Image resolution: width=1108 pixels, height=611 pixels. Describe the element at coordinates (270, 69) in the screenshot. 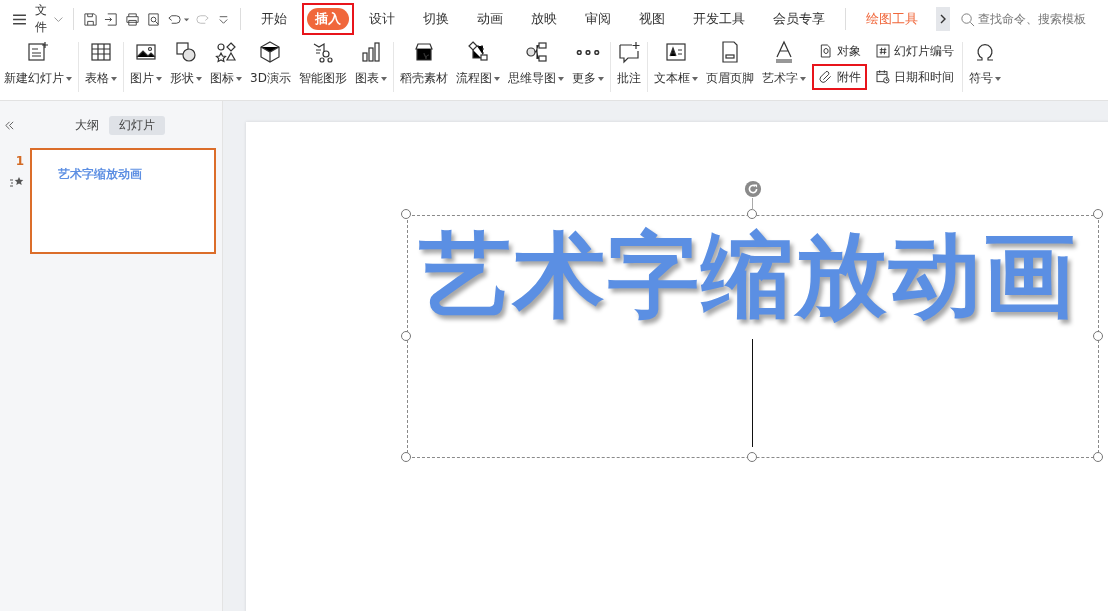

I see `ribbon-button: 3D演示` at that location.